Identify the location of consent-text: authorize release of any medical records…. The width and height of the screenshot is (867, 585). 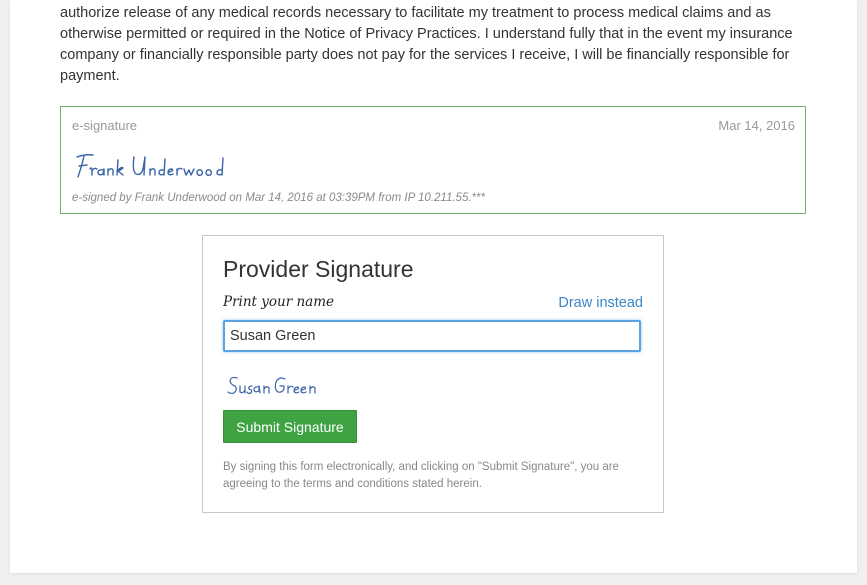
(426, 44).